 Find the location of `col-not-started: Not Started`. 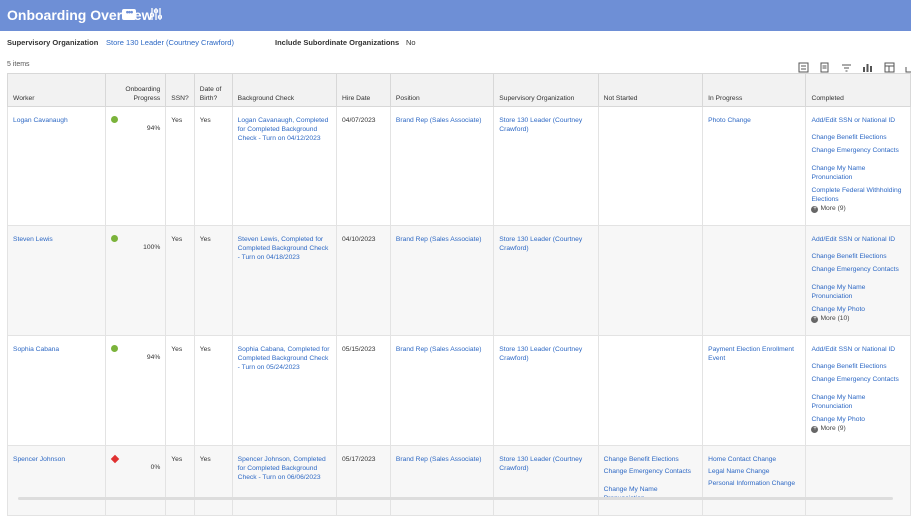

col-not-started: Not Started is located at coordinates (650, 90).